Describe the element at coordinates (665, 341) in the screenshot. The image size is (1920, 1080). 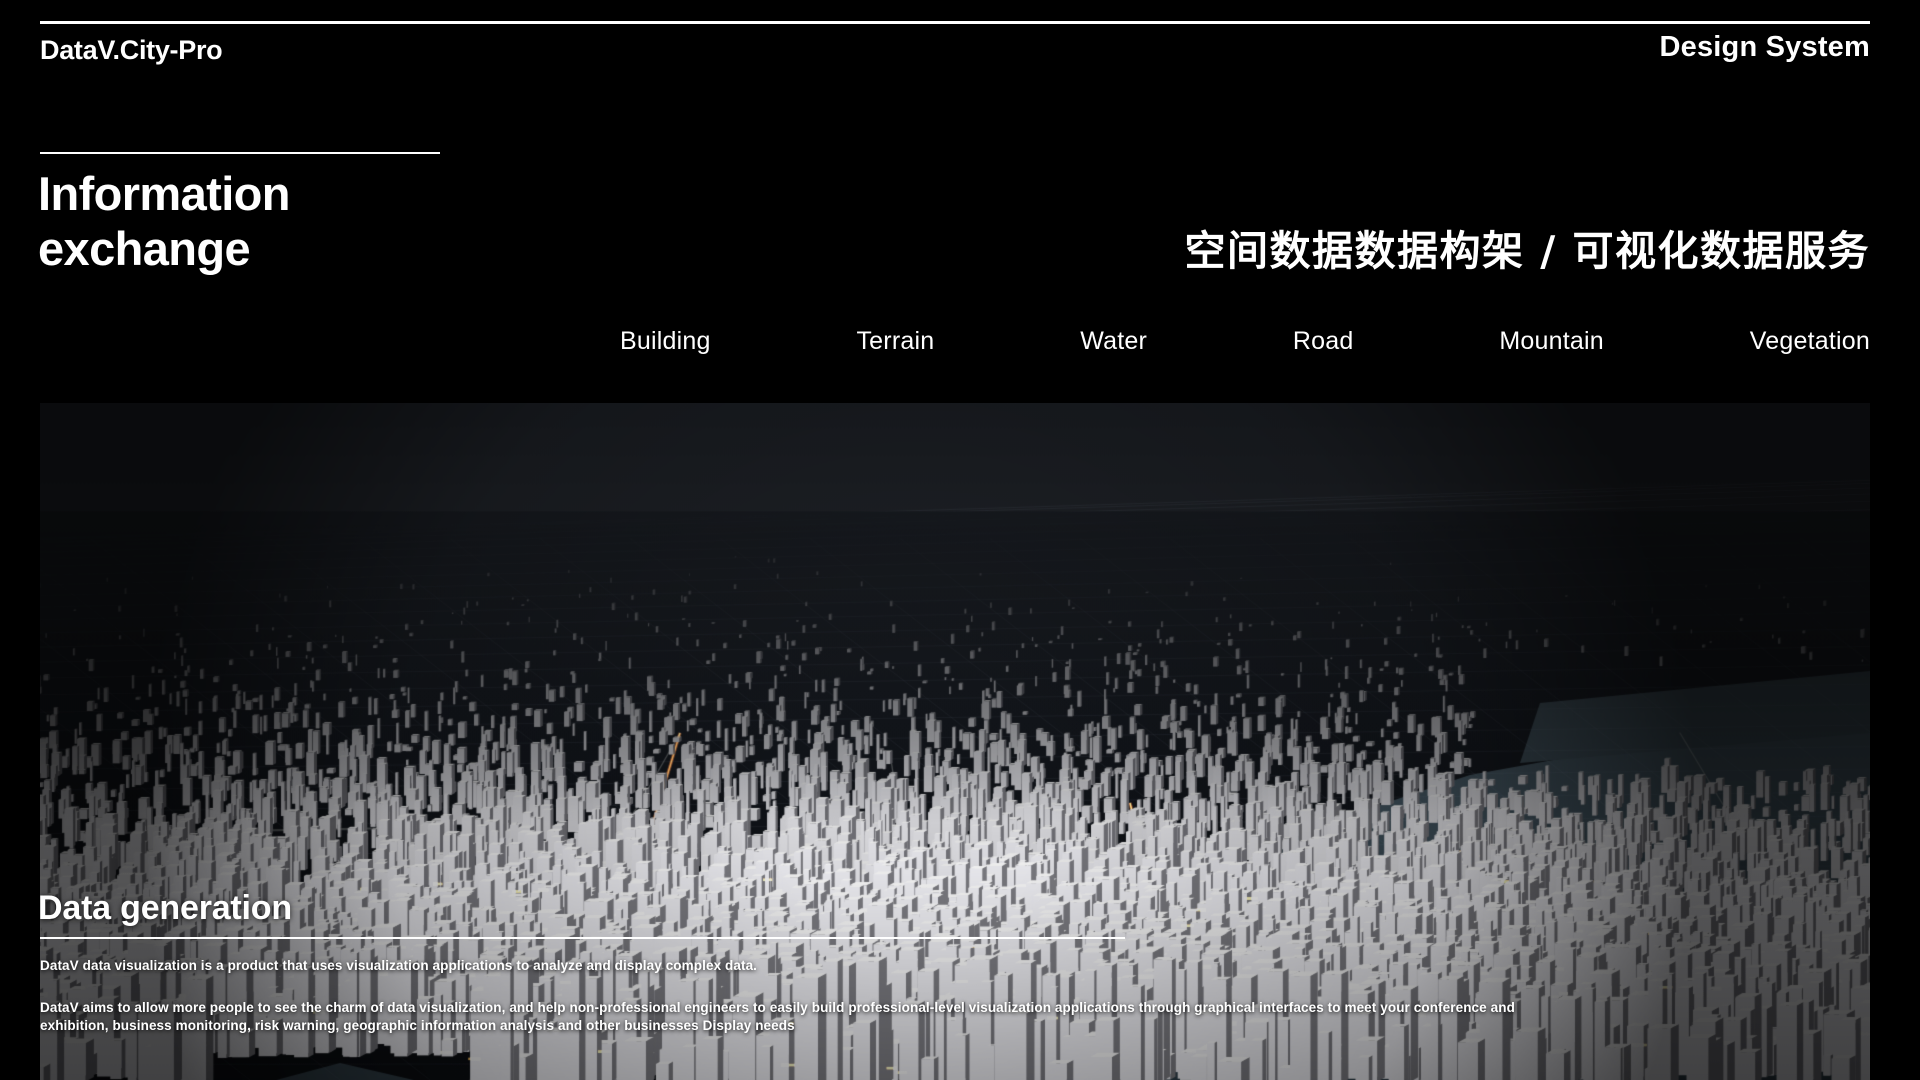
I see `nav-item-building: Building` at that location.